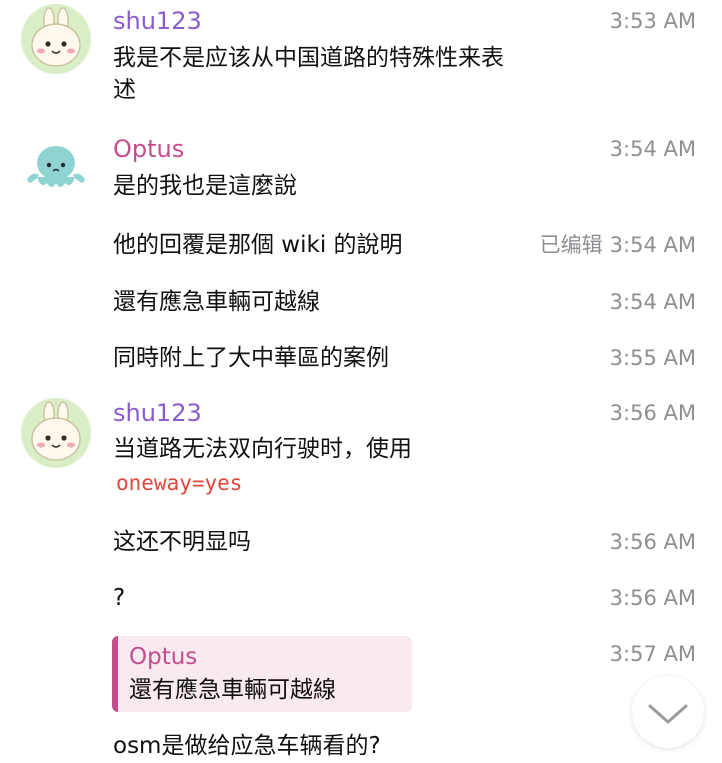 This screenshot has height=763, width=722. Describe the element at coordinates (247, 746) in the screenshot. I see `message-text: osm是做给应急车辆看的?` at that location.